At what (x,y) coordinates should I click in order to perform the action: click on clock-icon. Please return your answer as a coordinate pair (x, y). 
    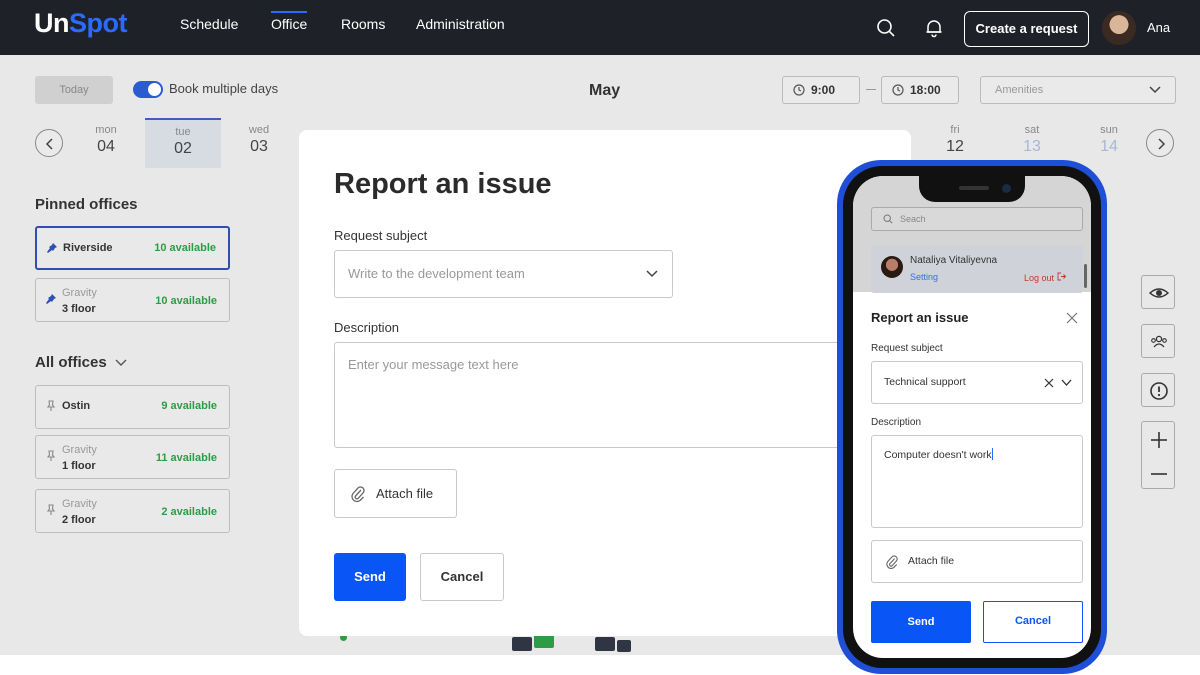
    Looking at the image, I should click on (799, 90).